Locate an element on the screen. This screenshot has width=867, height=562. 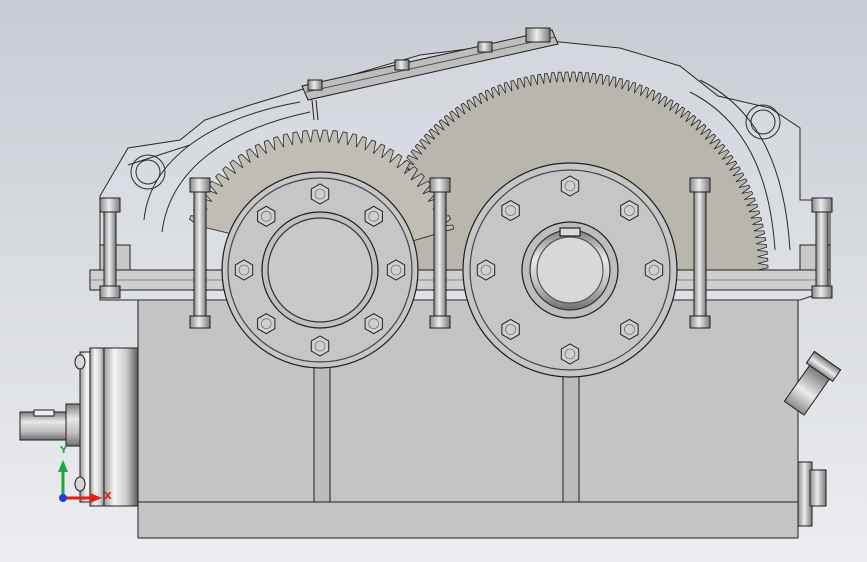
bearing-cap-left is located at coordinates (320, 270).